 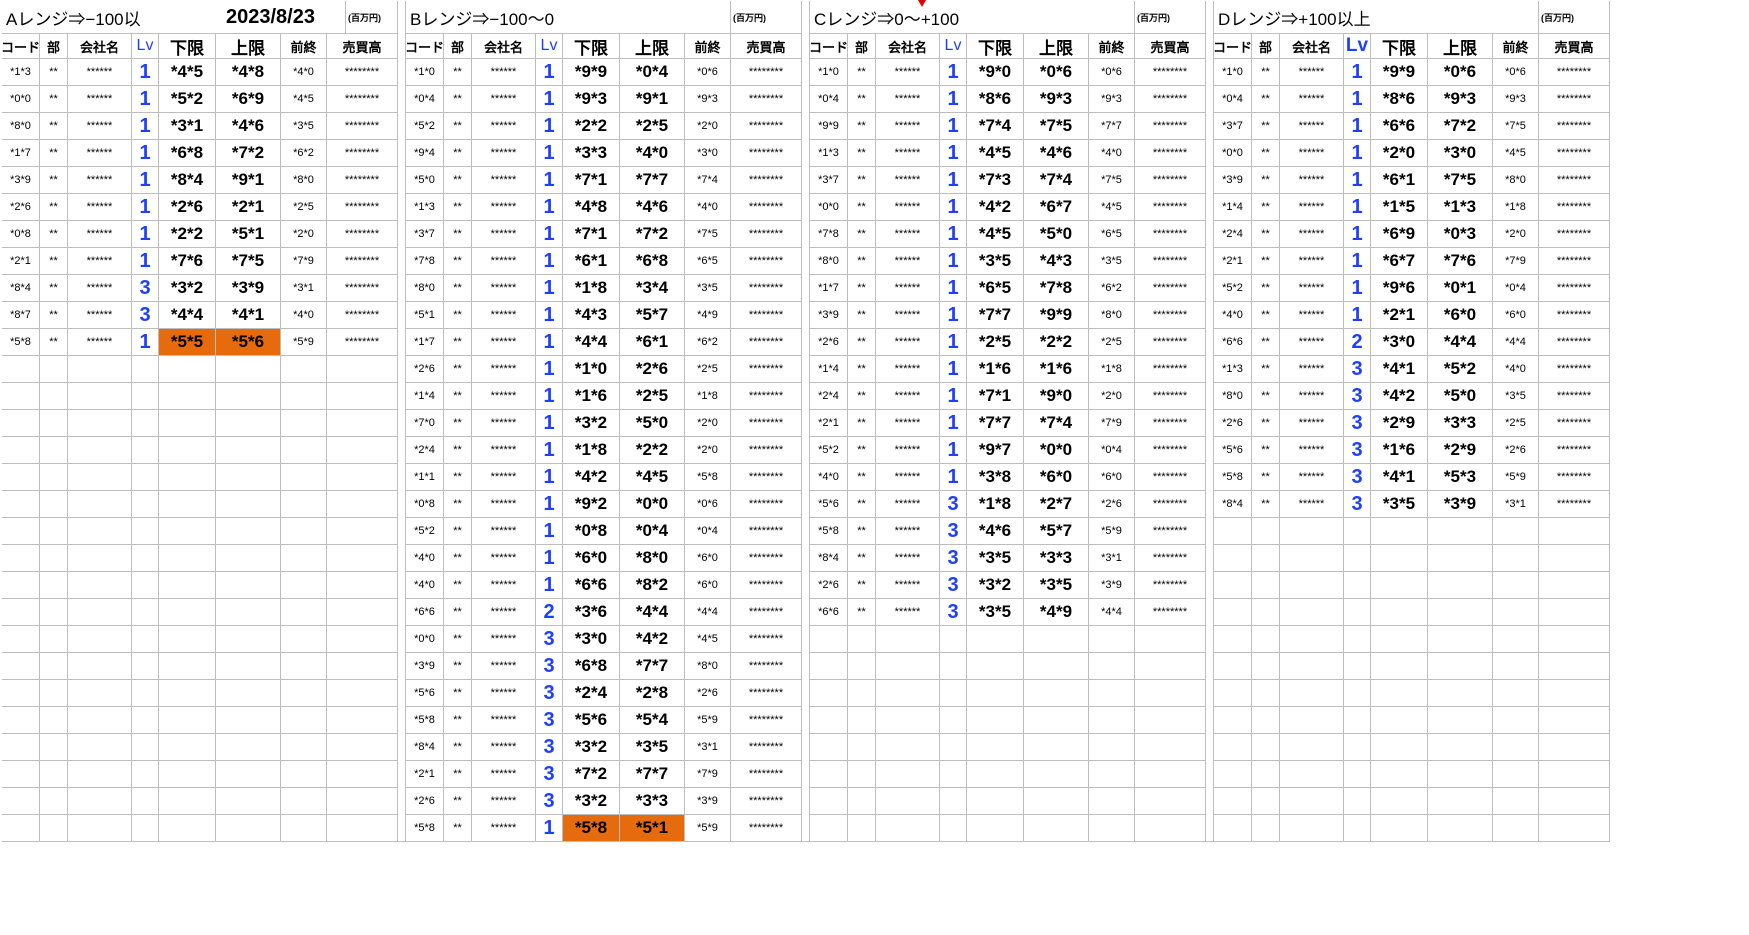 What do you see at coordinates (652, 585) in the screenshot?
I see `cell-upper: *8*2` at bounding box center [652, 585].